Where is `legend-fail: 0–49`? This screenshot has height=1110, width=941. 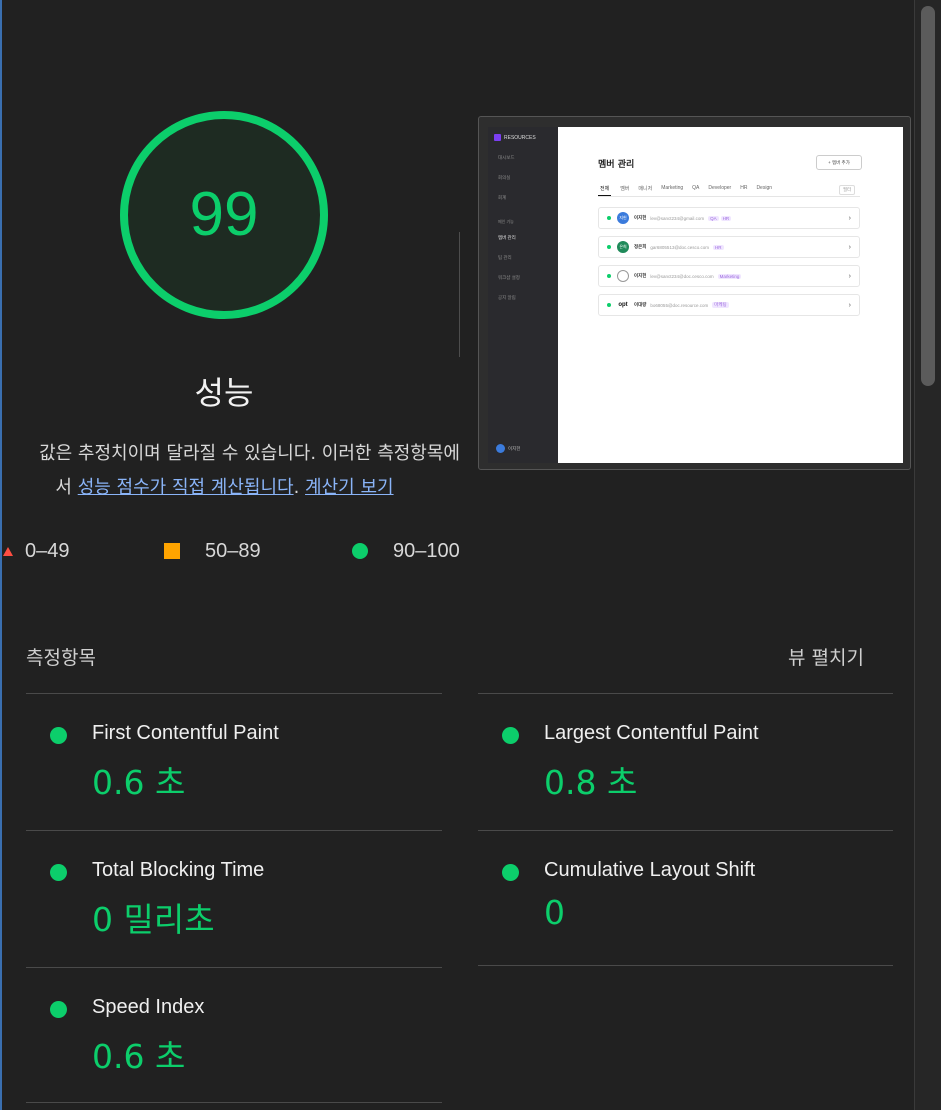 legend-fail: 0–49 is located at coordinates (36, 551).